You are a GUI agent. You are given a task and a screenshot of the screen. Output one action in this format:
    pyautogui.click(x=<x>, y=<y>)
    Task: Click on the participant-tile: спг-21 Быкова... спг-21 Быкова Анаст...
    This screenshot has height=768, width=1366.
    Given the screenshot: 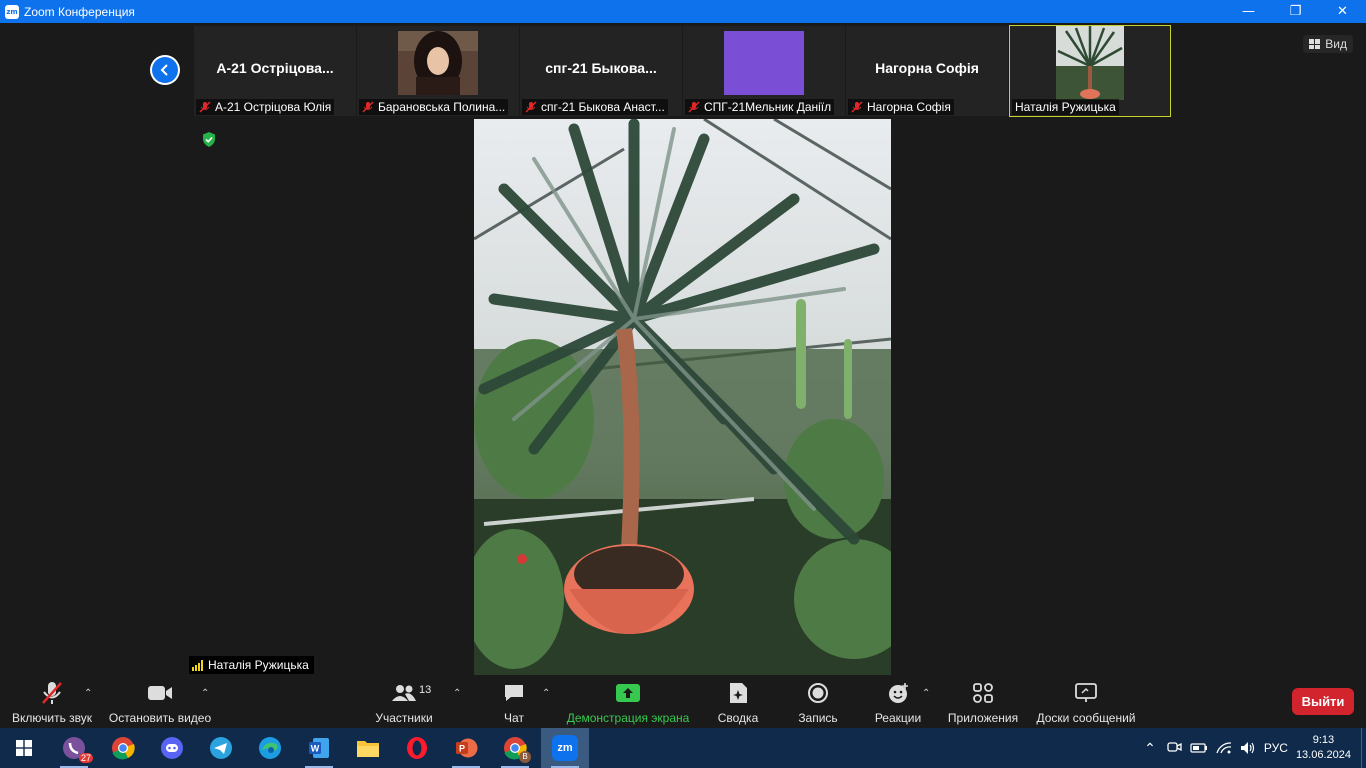 What is the action you would take?
    pyautogui.click(x=601, y=71)
    